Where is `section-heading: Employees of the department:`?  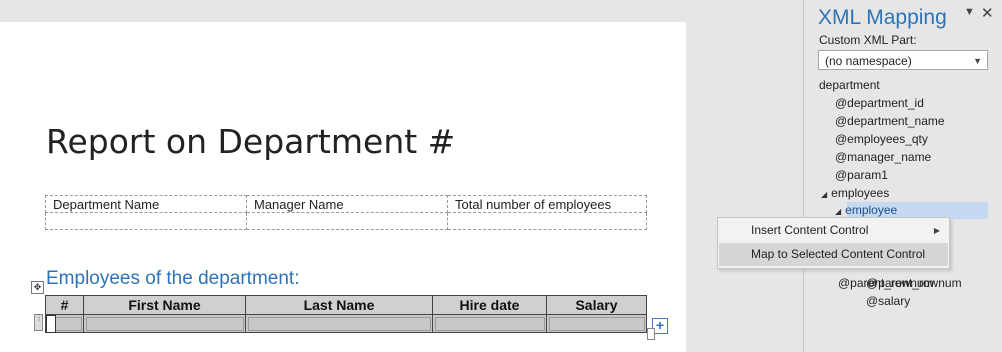
section-heading: Employees of the department: is located at coordinates (172, 279).